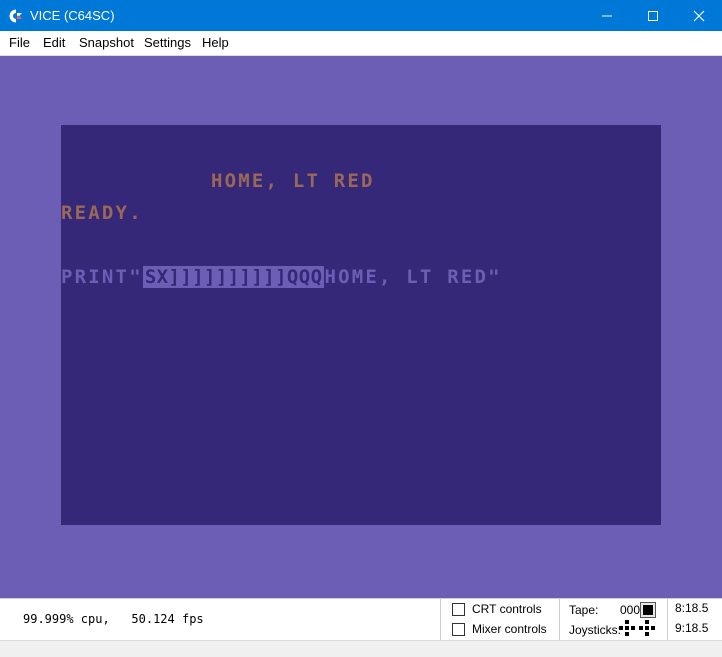 This screenshot has height=657, width=722. I want to click on mixer-controls-toggle: Mixer controls, so click(499, 629).